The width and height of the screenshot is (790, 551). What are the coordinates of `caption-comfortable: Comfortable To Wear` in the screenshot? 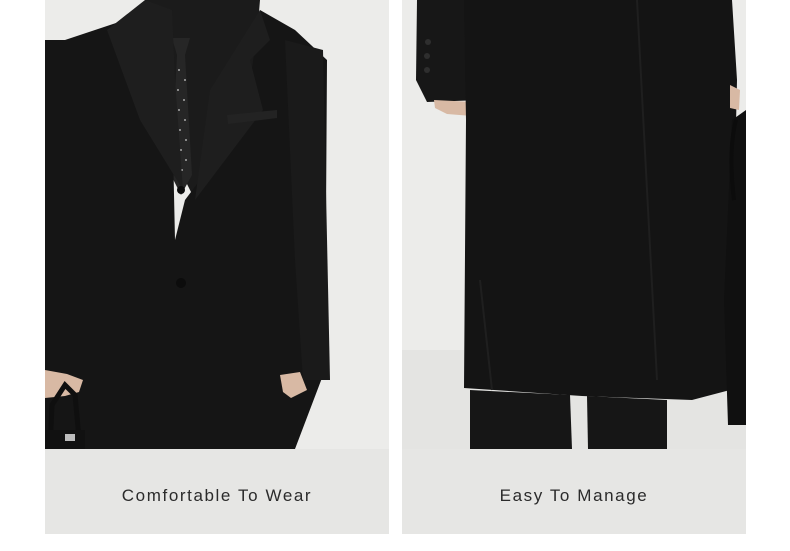 It's located at (217, 495).